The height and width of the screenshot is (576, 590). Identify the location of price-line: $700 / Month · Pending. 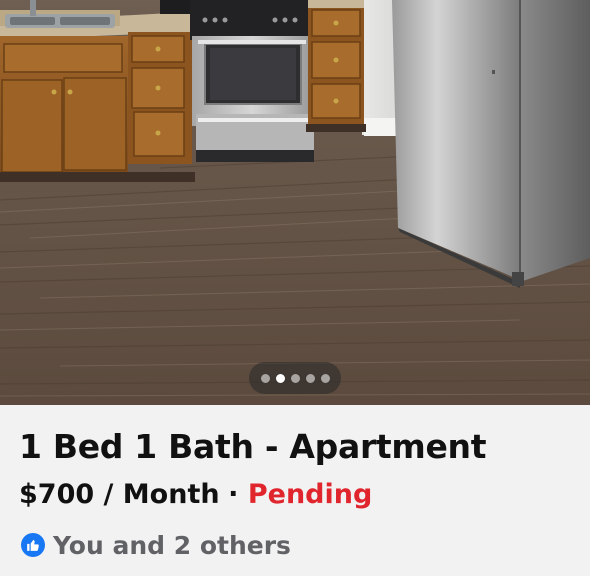
(195, 494).